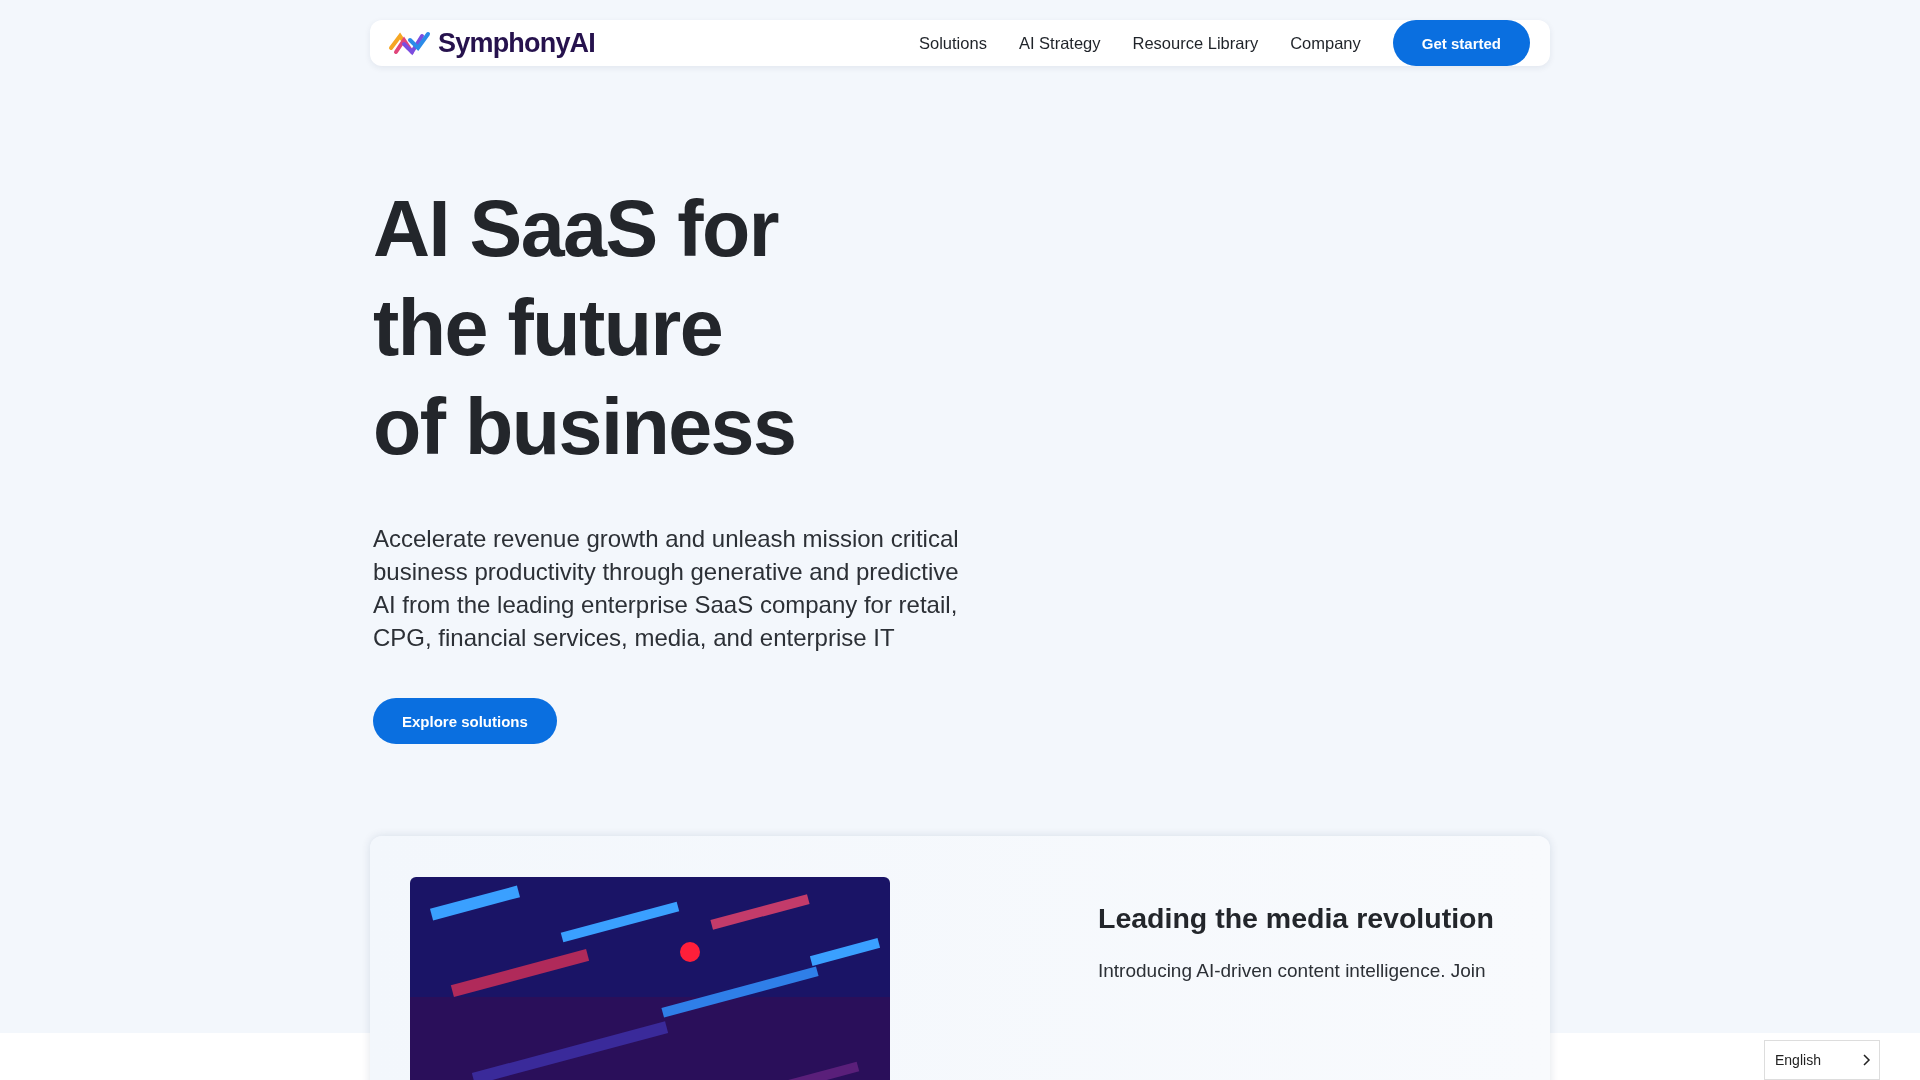 The image size is (1920, 1080). What do you see at coordinates (1325, 43) in the screenshot?
I see `nav-link: Company` at bounding box center [1325, 43].